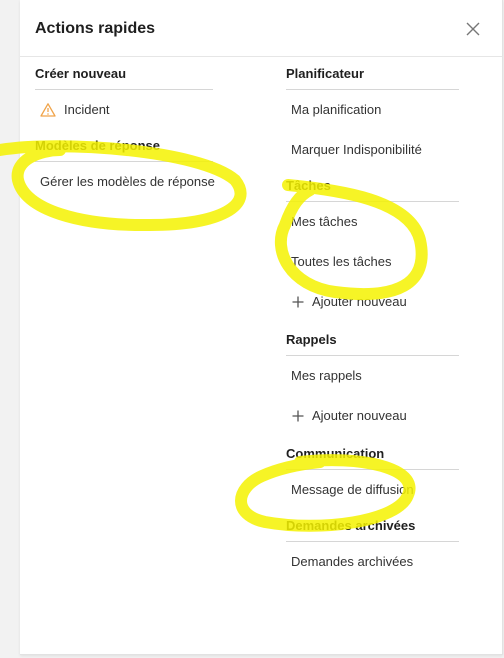 The height and width of the screenshot is (658, 504). Describe the element at coordinates (124, 110) in the screenshot. I see `create-incident-item: Incident` at that location.